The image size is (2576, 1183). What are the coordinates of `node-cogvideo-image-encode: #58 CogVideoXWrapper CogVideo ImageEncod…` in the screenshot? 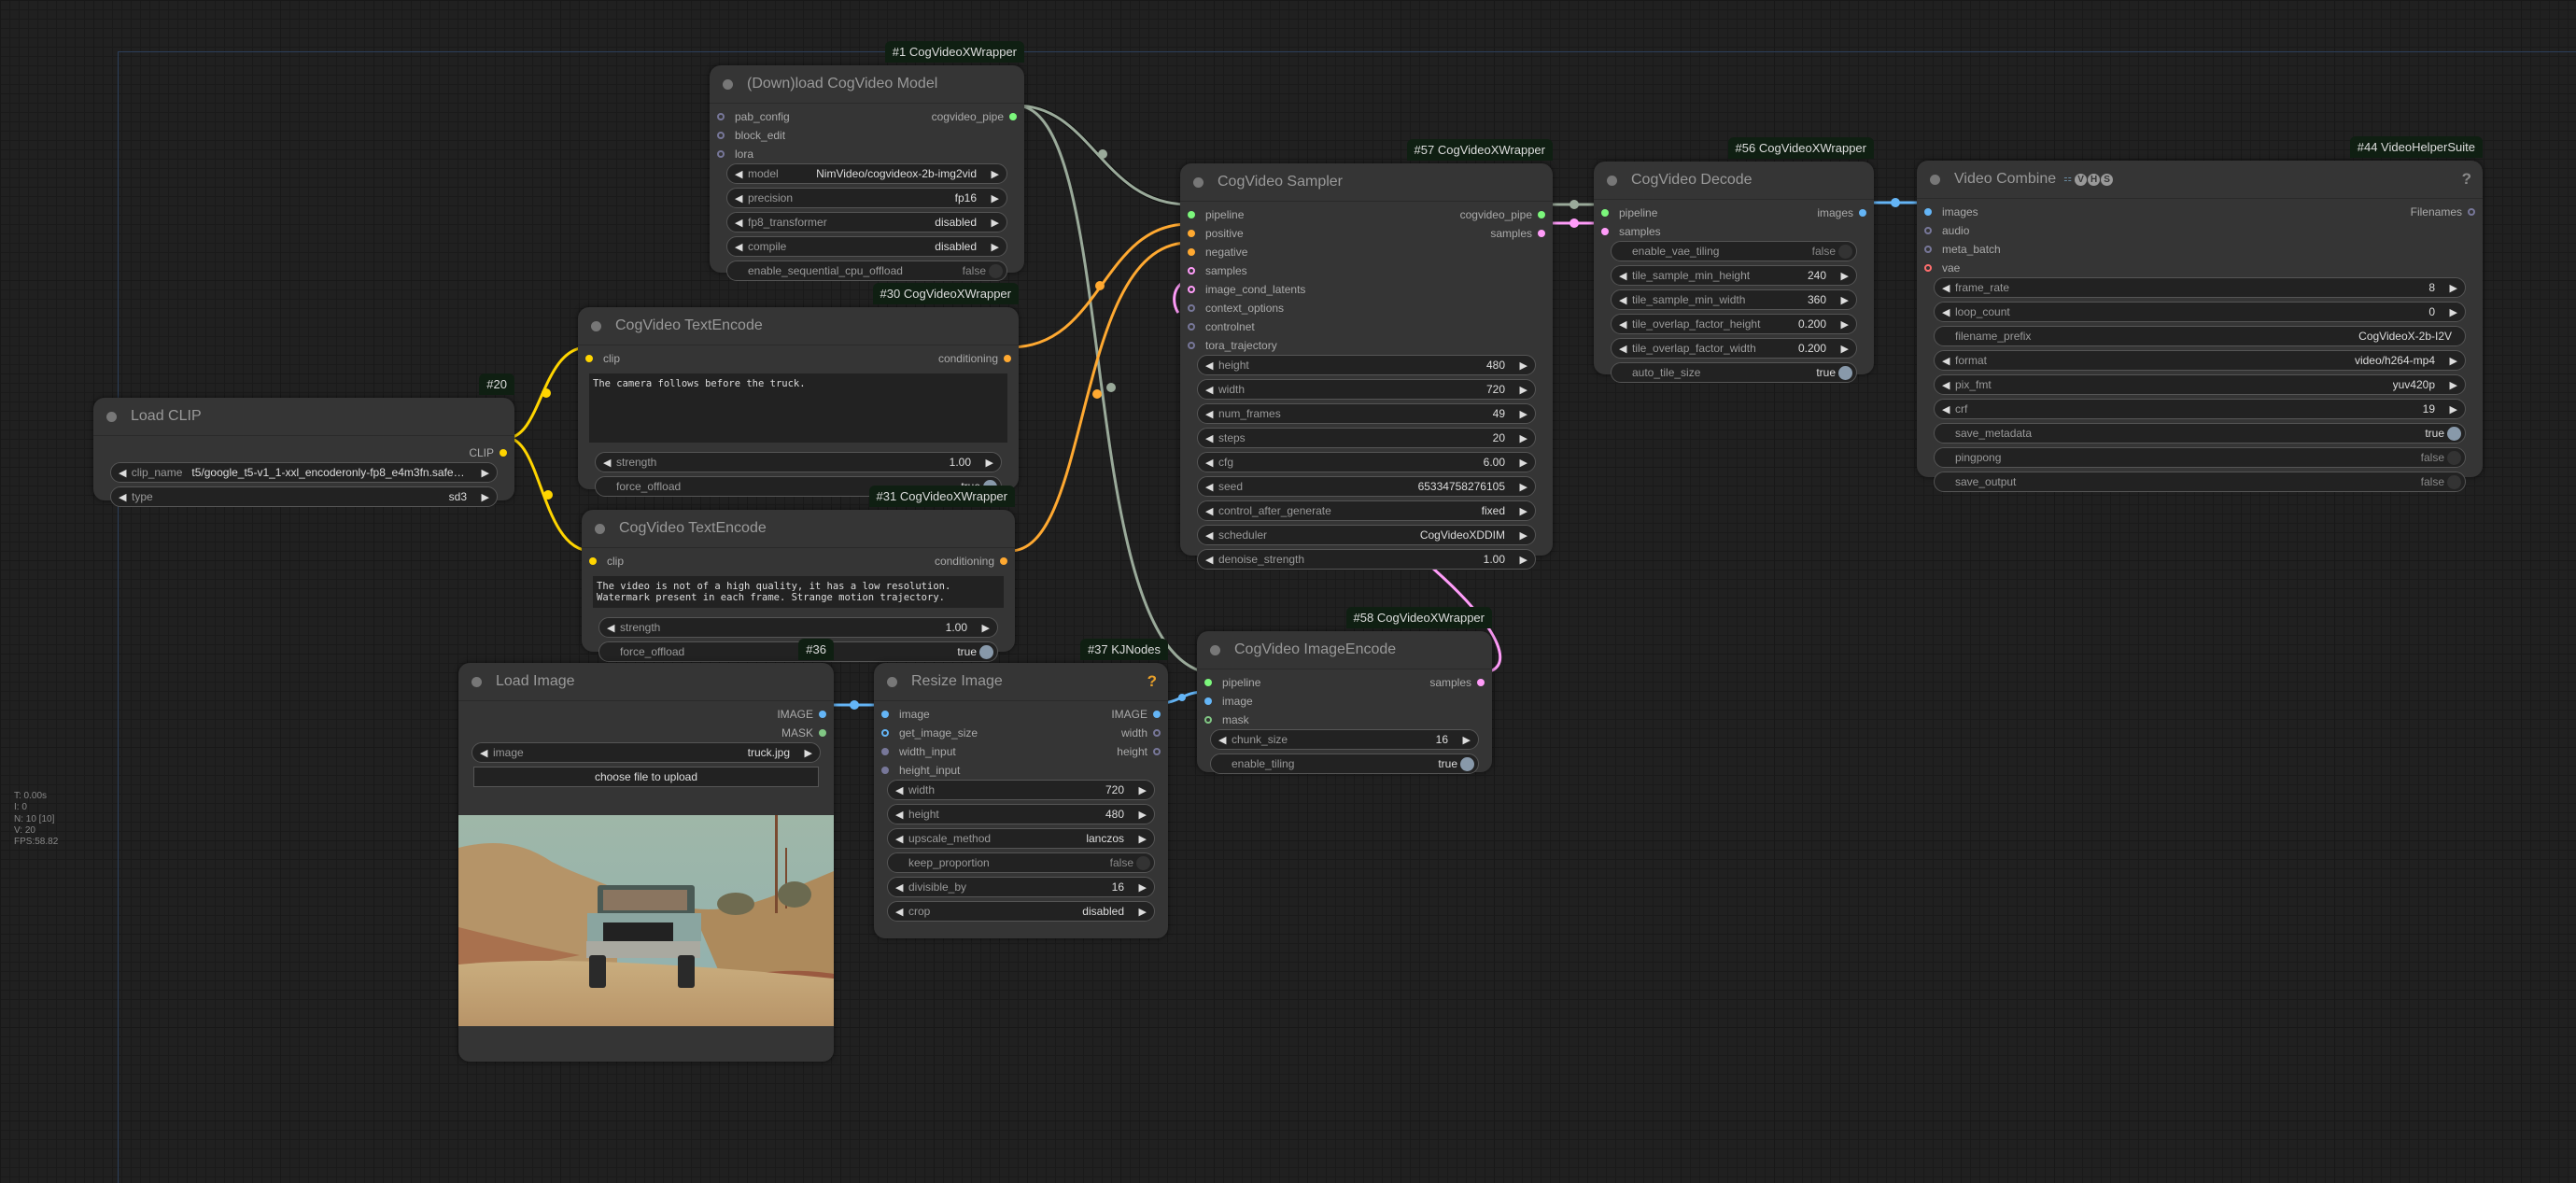 It's located at (1345, 690).